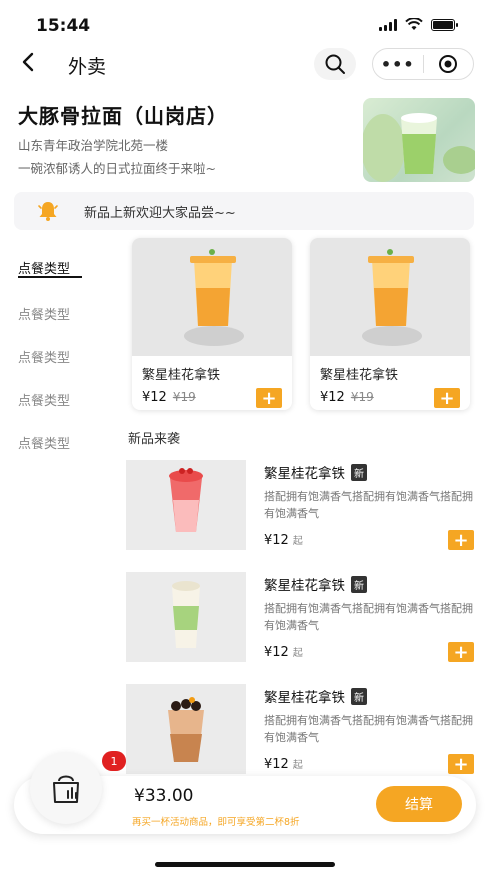 This screenshot has width=491, height=877. I want to click on promo-text: 再买一杯活动商品，即可享受第二杯8折, so click(216, 822).